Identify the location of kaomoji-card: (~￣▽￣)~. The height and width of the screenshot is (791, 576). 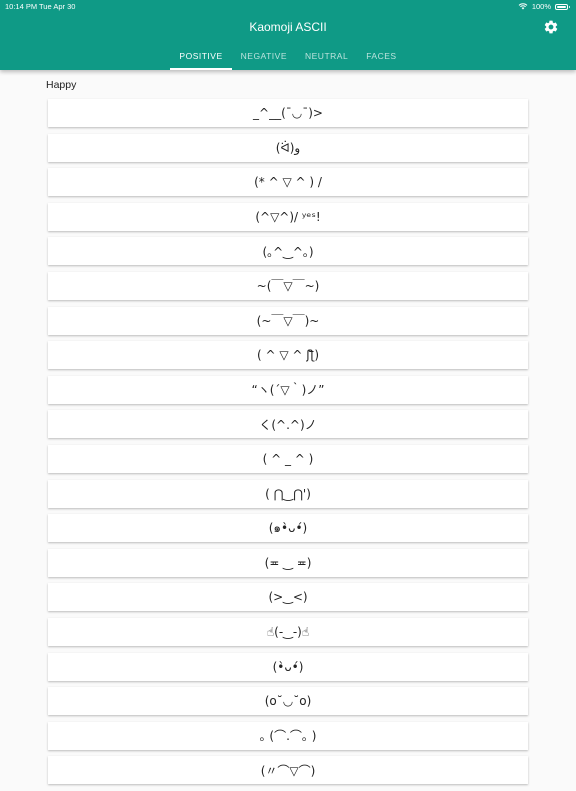
(288, 320).